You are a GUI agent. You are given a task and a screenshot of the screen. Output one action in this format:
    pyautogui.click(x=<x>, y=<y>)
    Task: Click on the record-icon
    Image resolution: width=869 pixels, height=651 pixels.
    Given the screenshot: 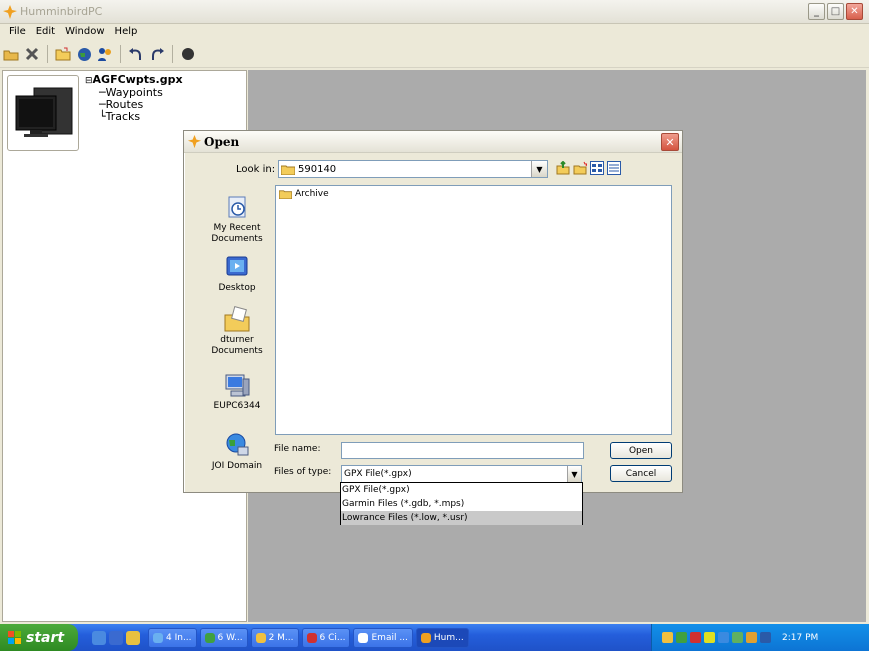 What is the action you would take?
    pyautogui.click(x=188, y=54)
    